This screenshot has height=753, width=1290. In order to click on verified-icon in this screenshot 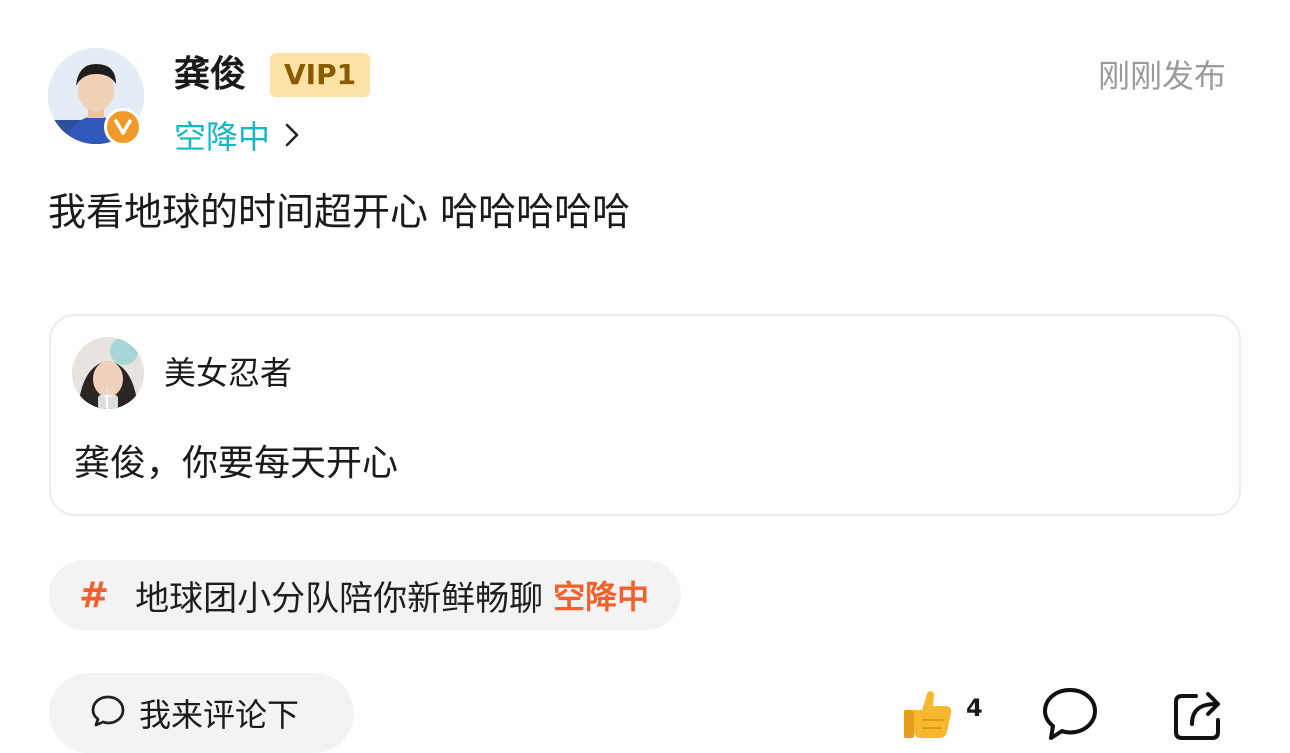, I will do `click(123, 127)`.